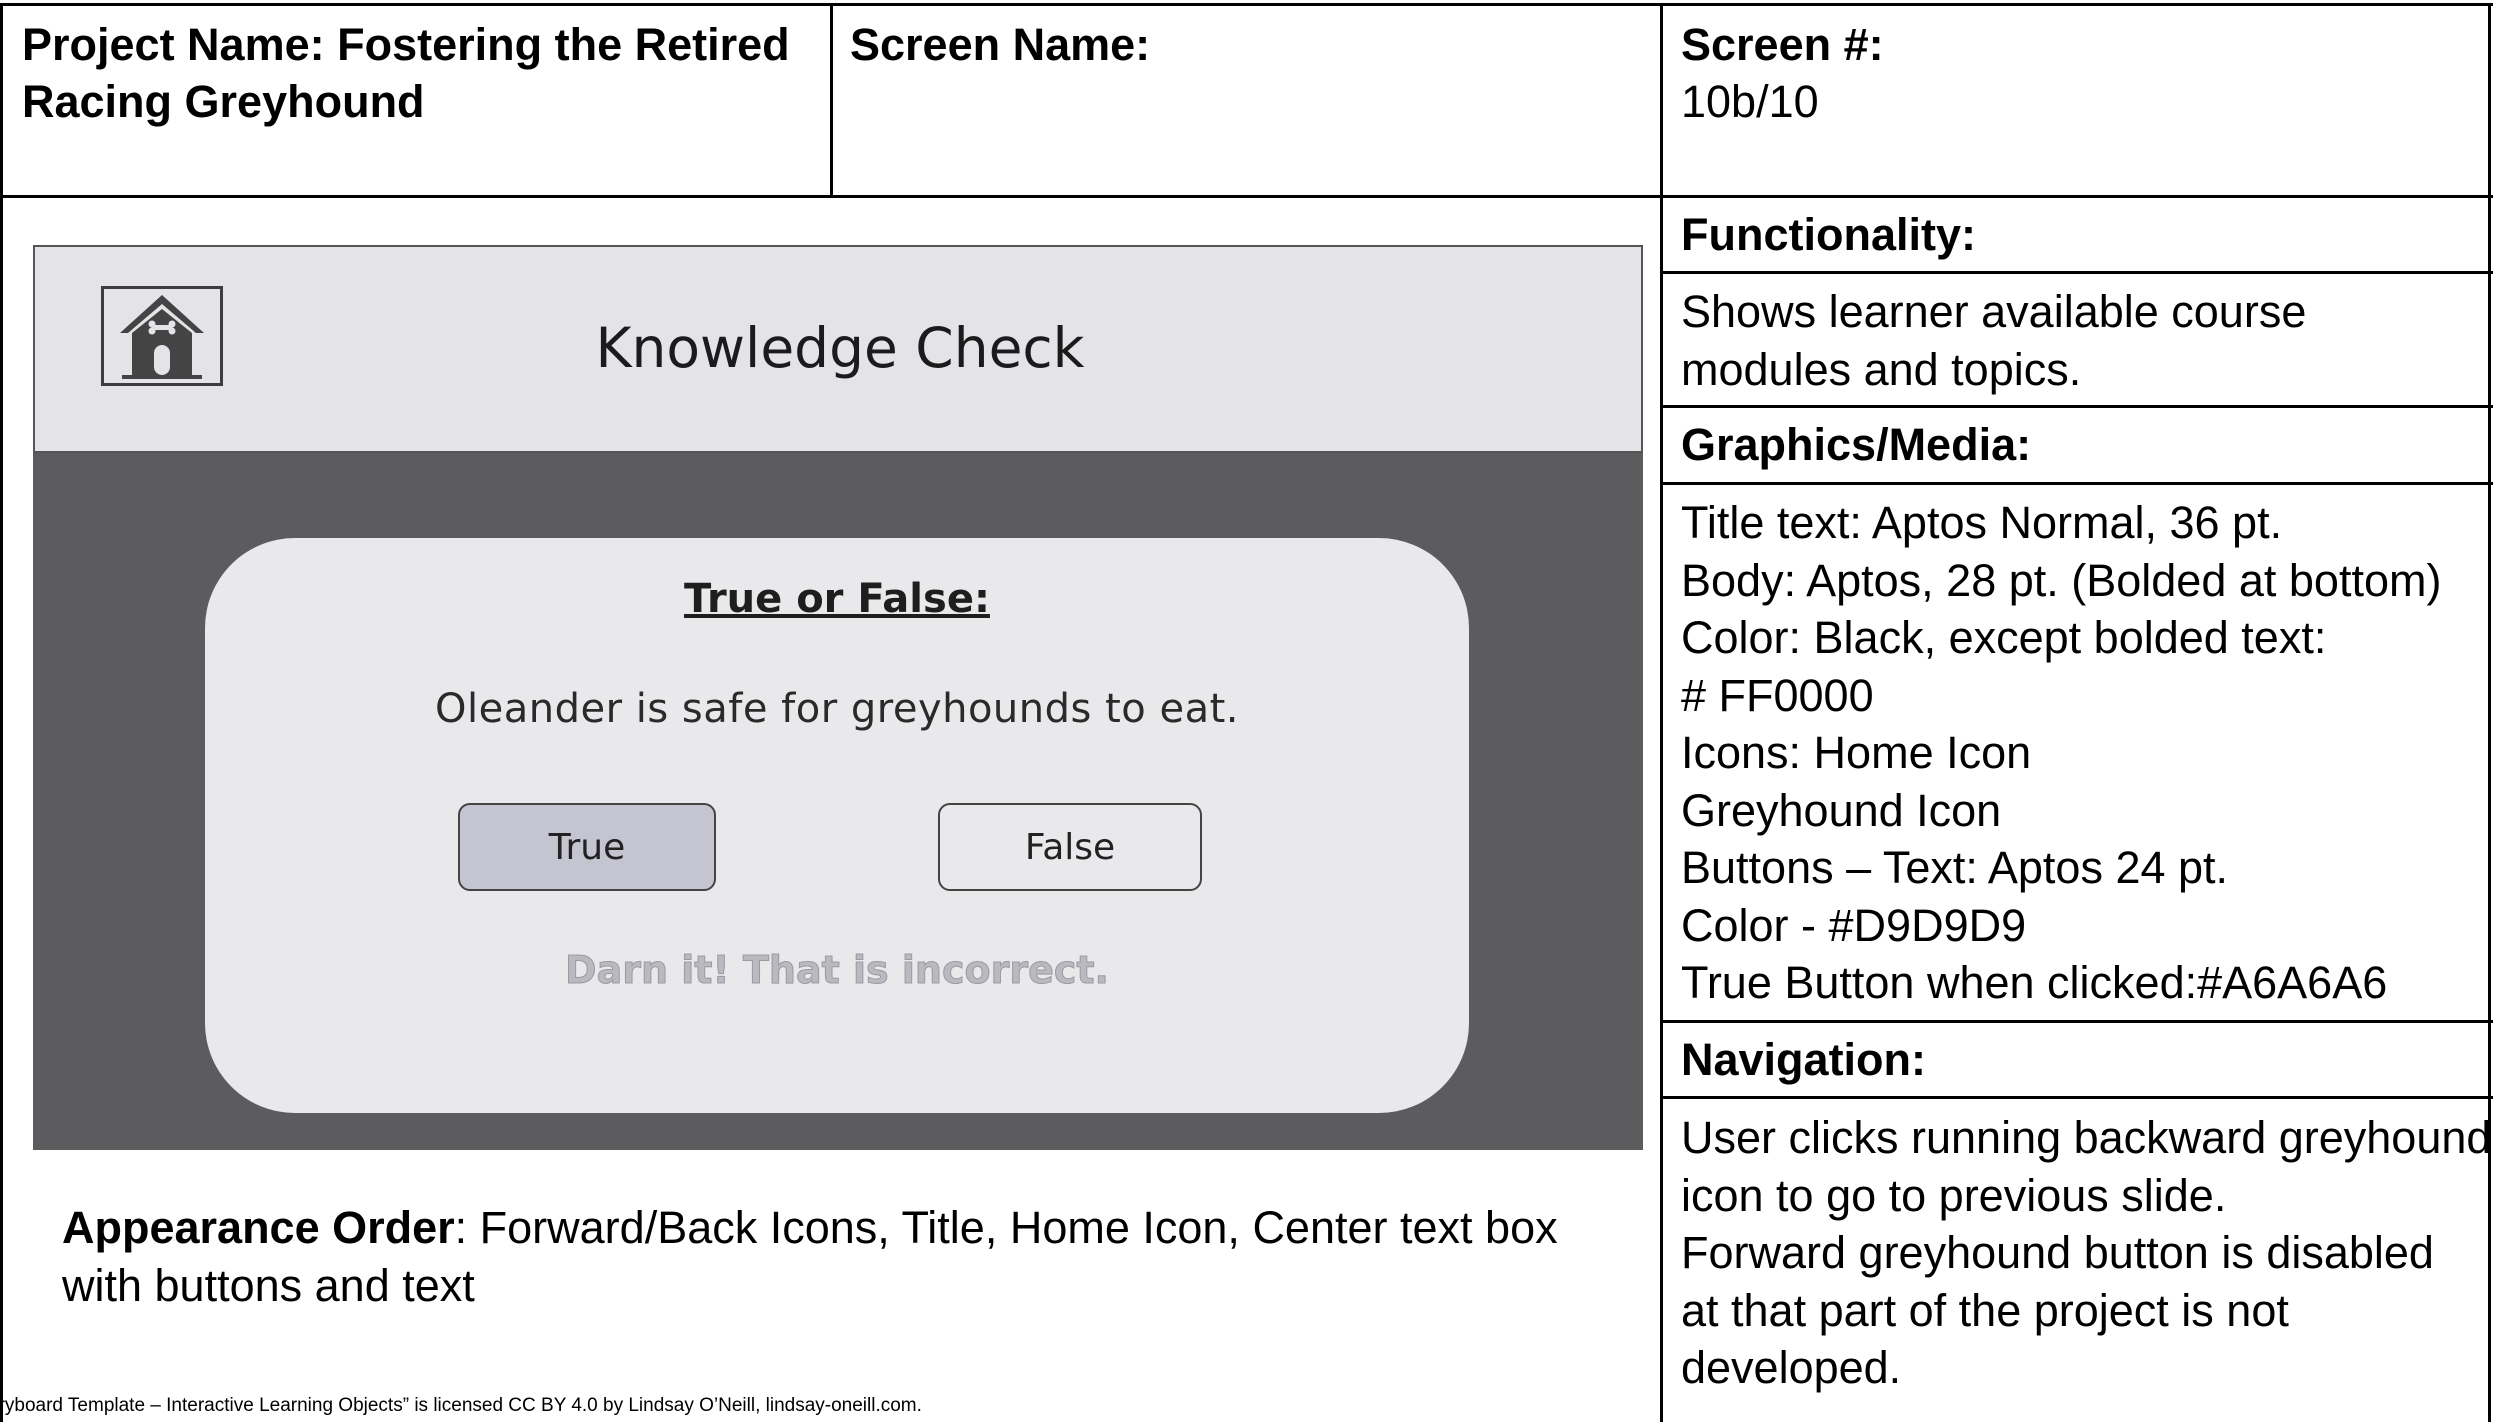  I want to click on navigation-line: developed., so click(1791, 1367).